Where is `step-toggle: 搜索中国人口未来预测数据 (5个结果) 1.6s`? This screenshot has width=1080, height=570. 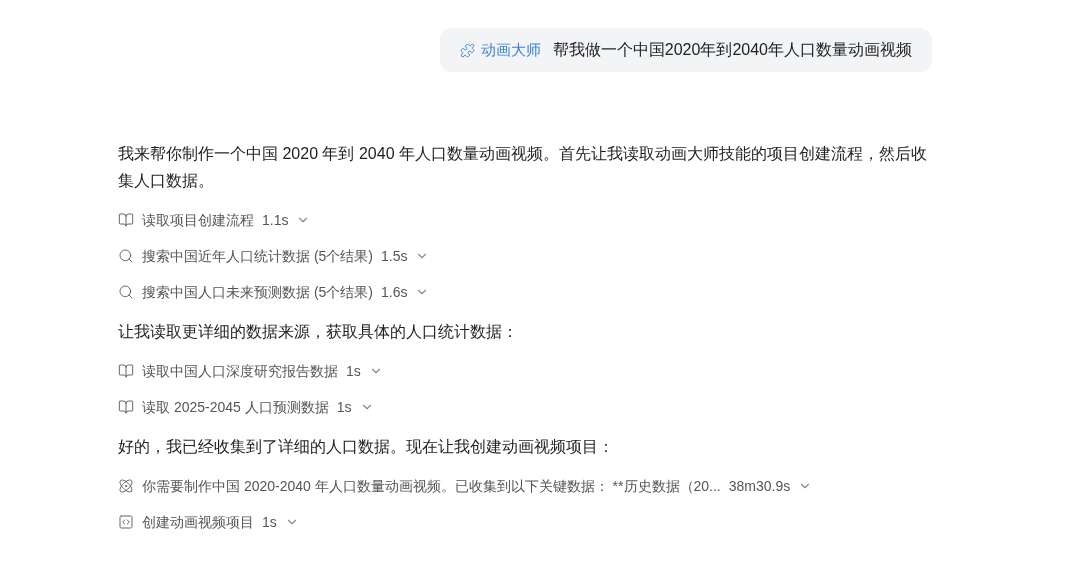
step-toggle: 搜索中国人口未来预测数据 (5个结果) 1.6s is located at coordinates (286, 292).